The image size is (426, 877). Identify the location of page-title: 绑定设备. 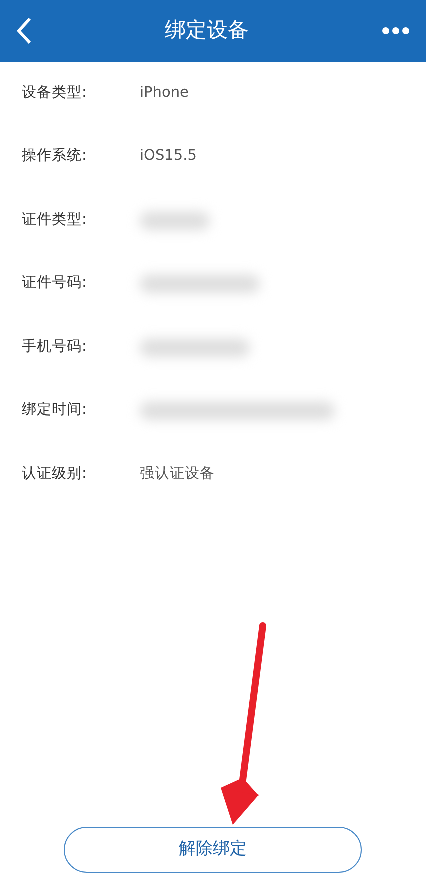
(207, 30).